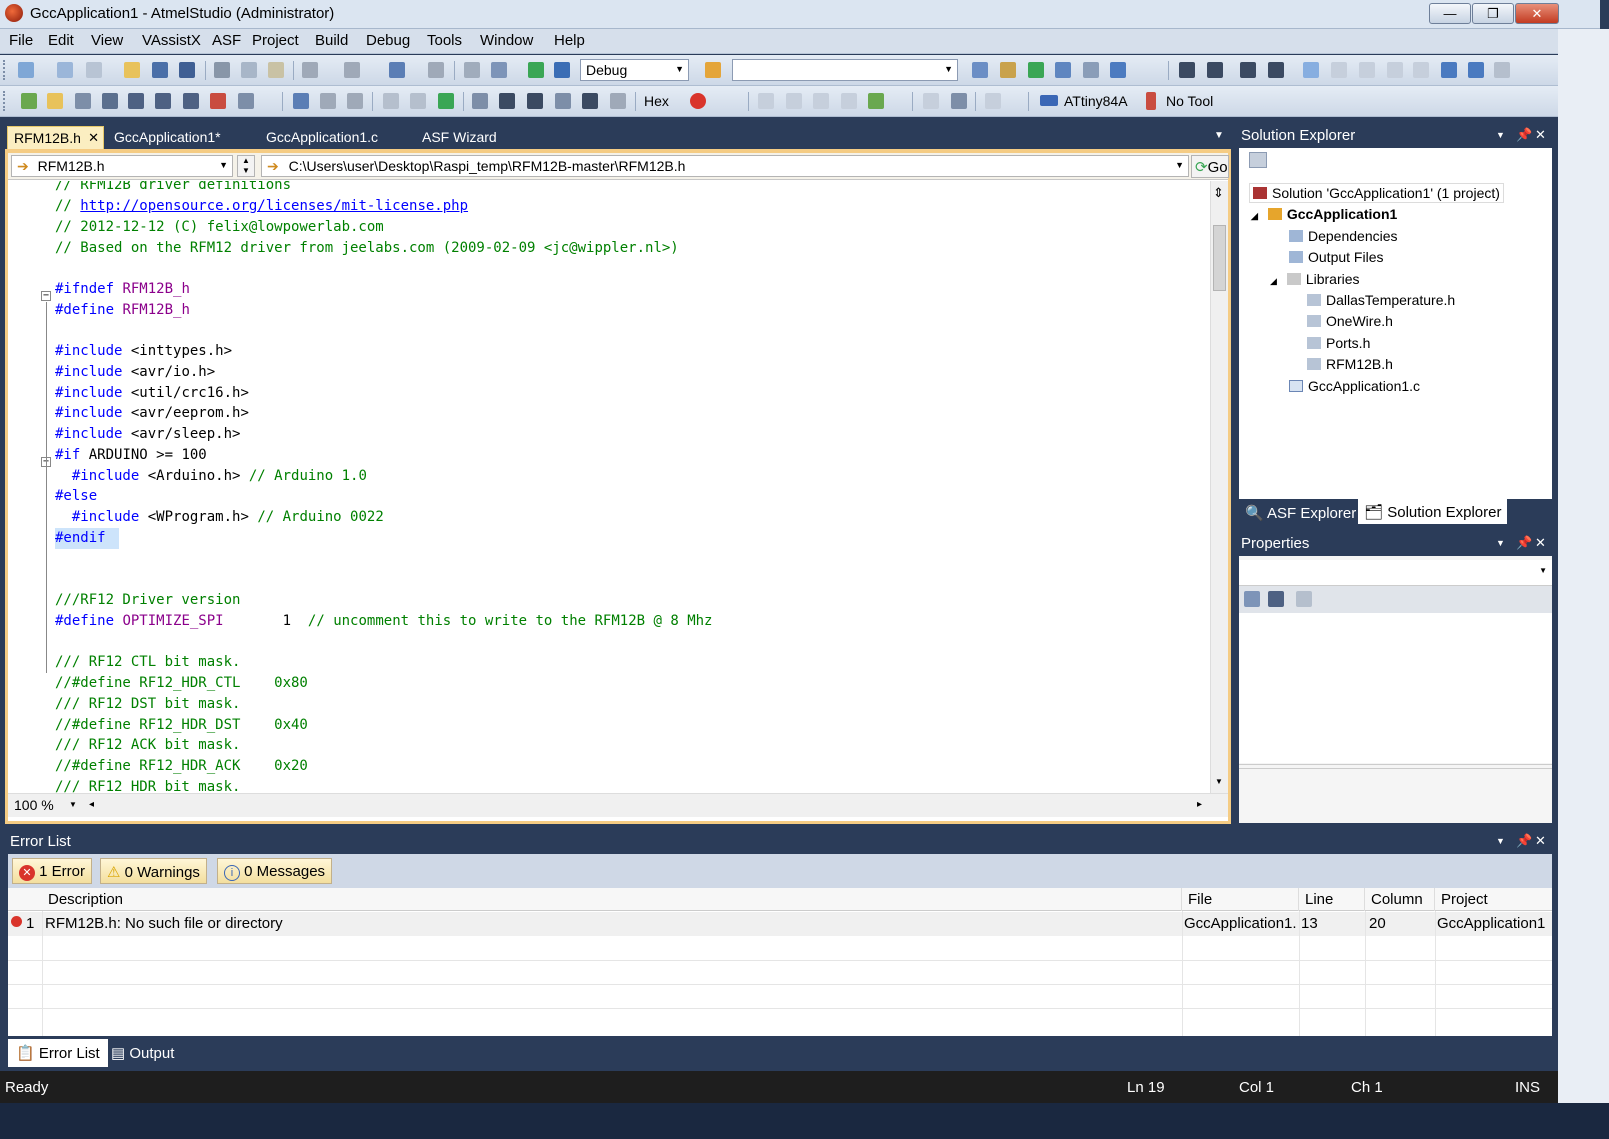 This screenshot has height=1139, width=1609. Describe the element at coordinates (1400, 899) in the screenshot. I see `column-column: Column` at that location.